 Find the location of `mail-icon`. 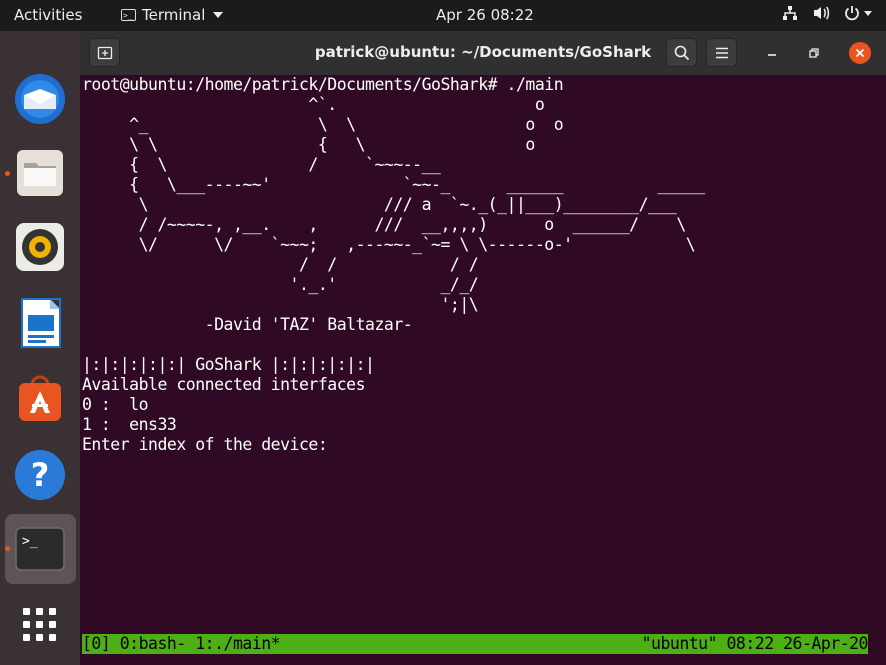

mail-icon is located at coordinates (40, 99).